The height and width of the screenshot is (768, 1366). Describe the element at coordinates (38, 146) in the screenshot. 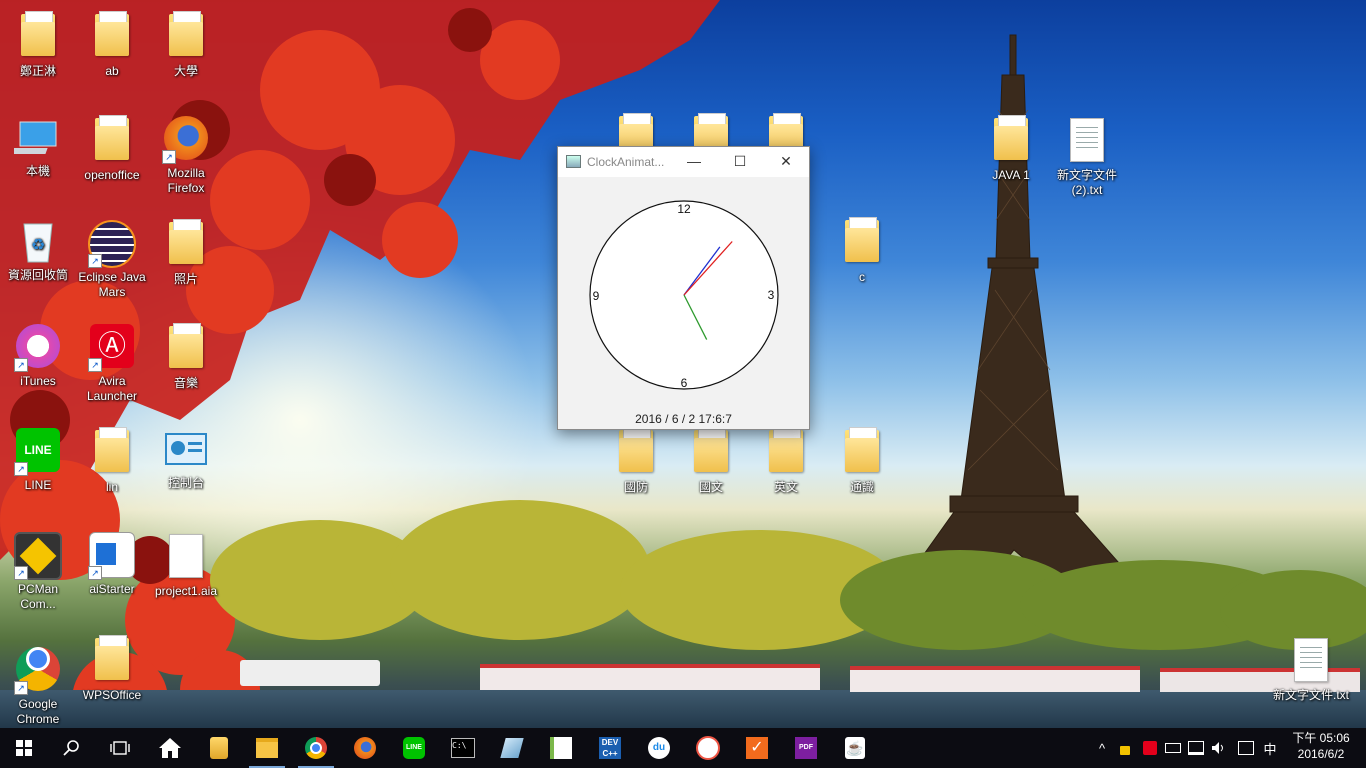

I see `desktop-icon-this-pc: 本機` at that location.